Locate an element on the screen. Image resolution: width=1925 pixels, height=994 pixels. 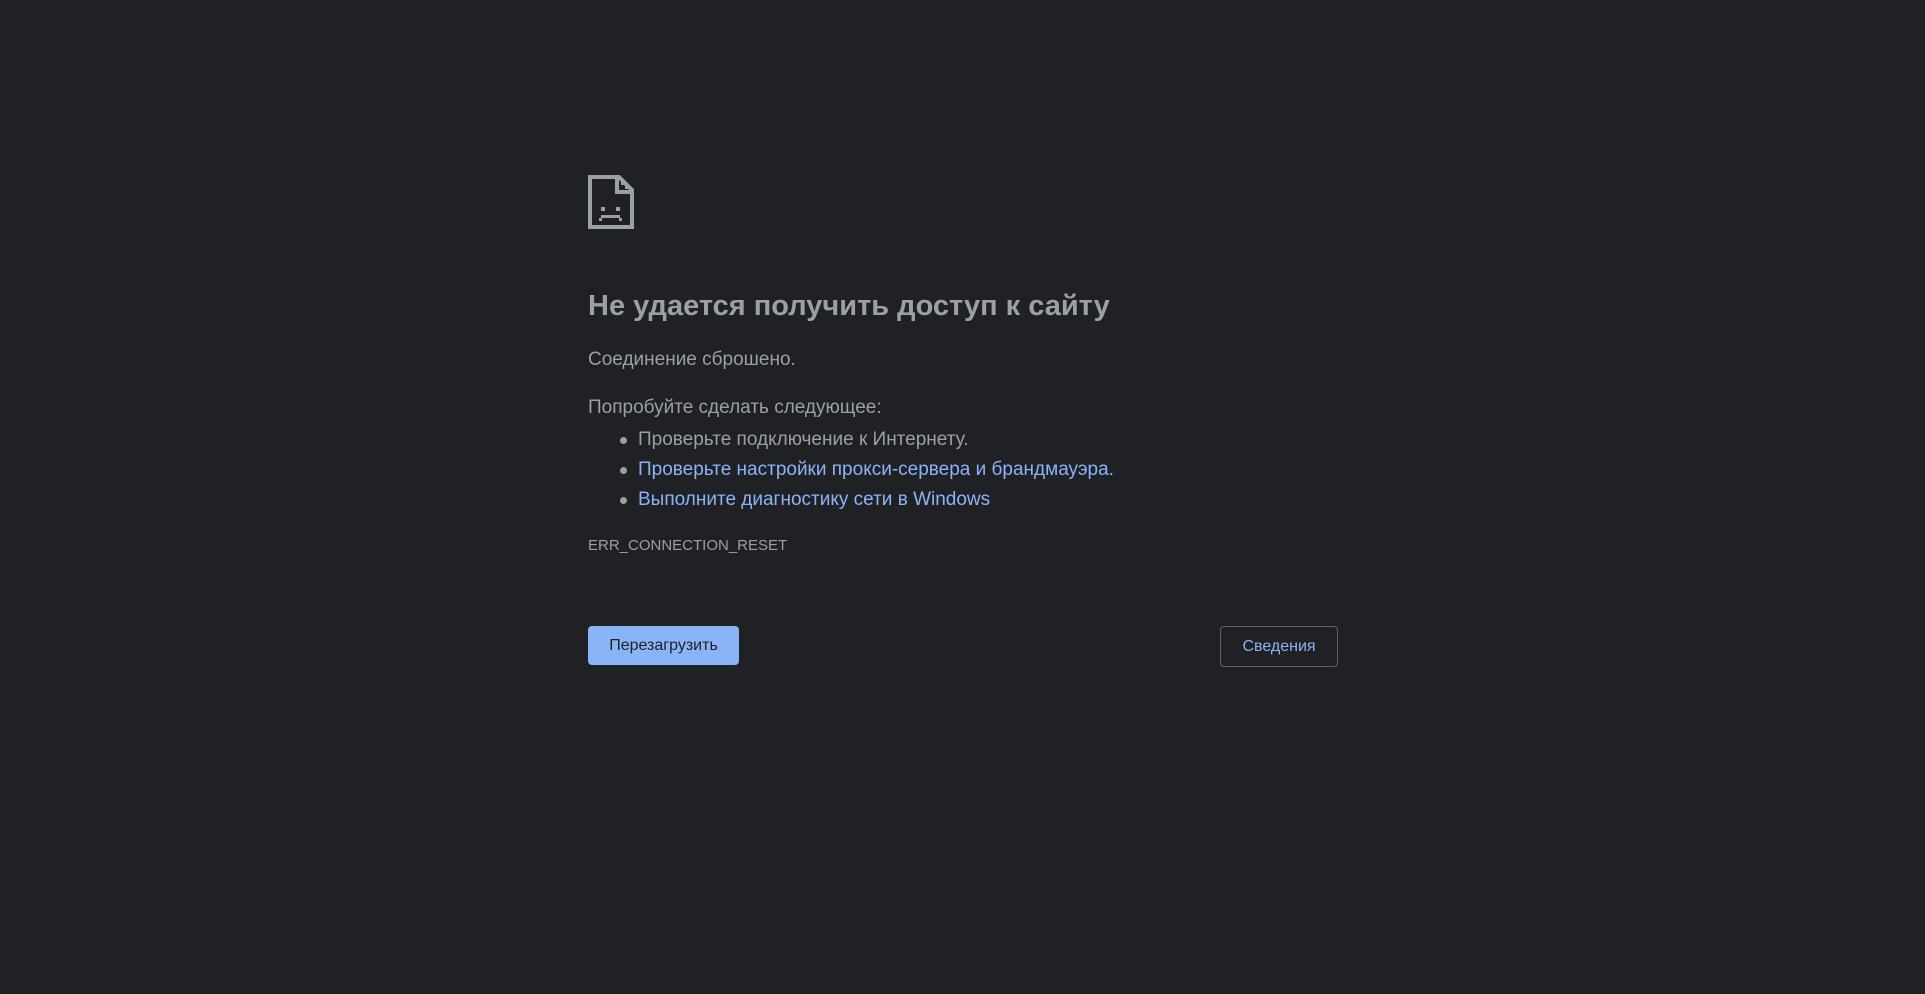
sad-document-icon is located at coordinates (611, 202).